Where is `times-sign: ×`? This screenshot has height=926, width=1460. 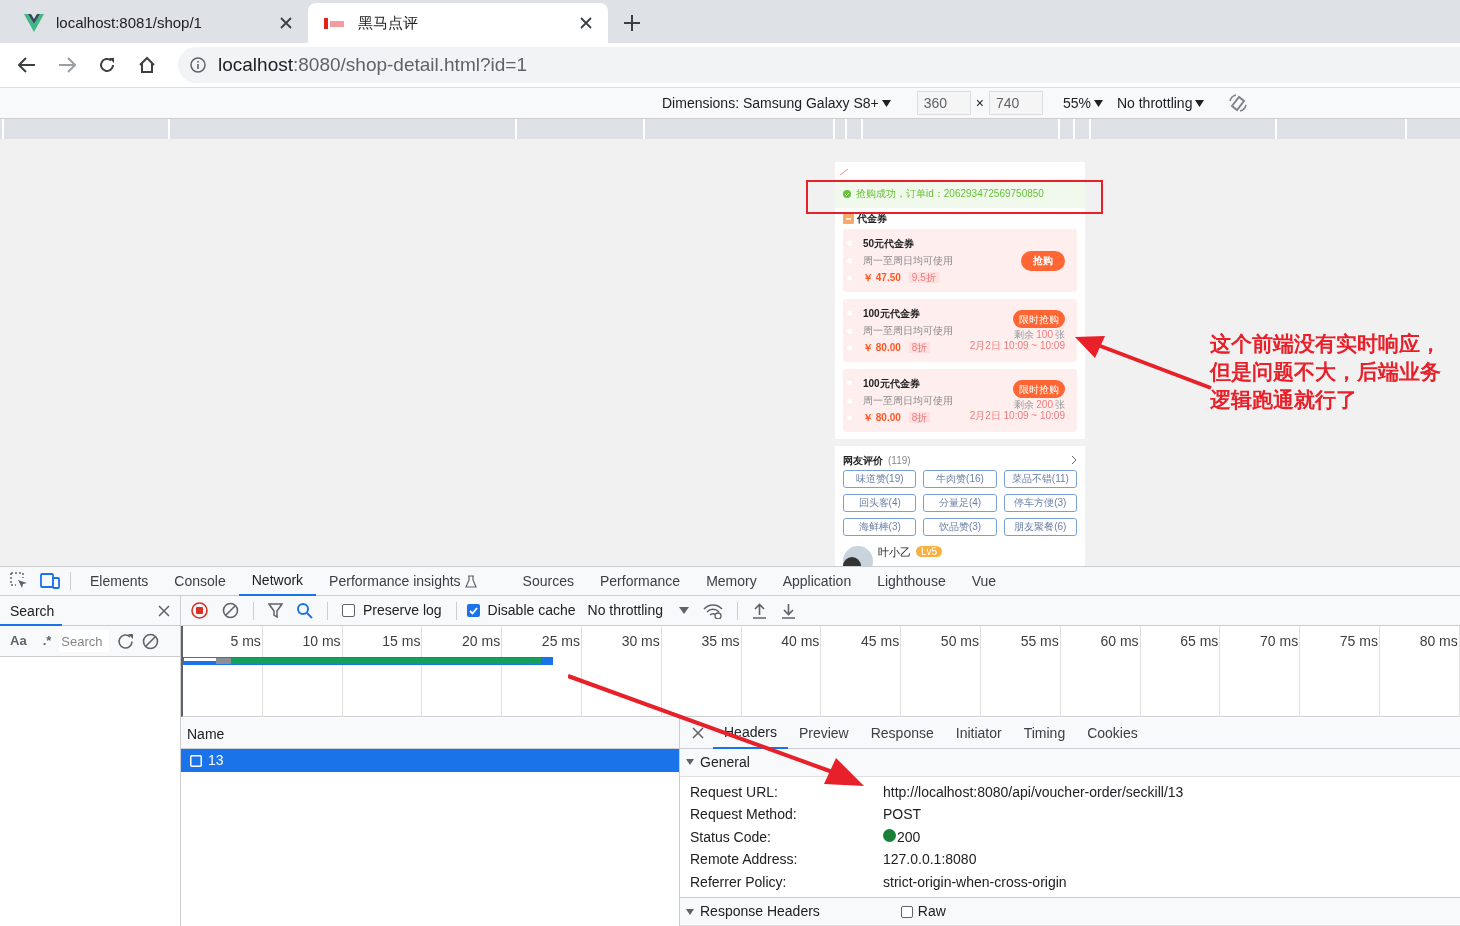
times-sign: × is located at coordinates (979, 103).